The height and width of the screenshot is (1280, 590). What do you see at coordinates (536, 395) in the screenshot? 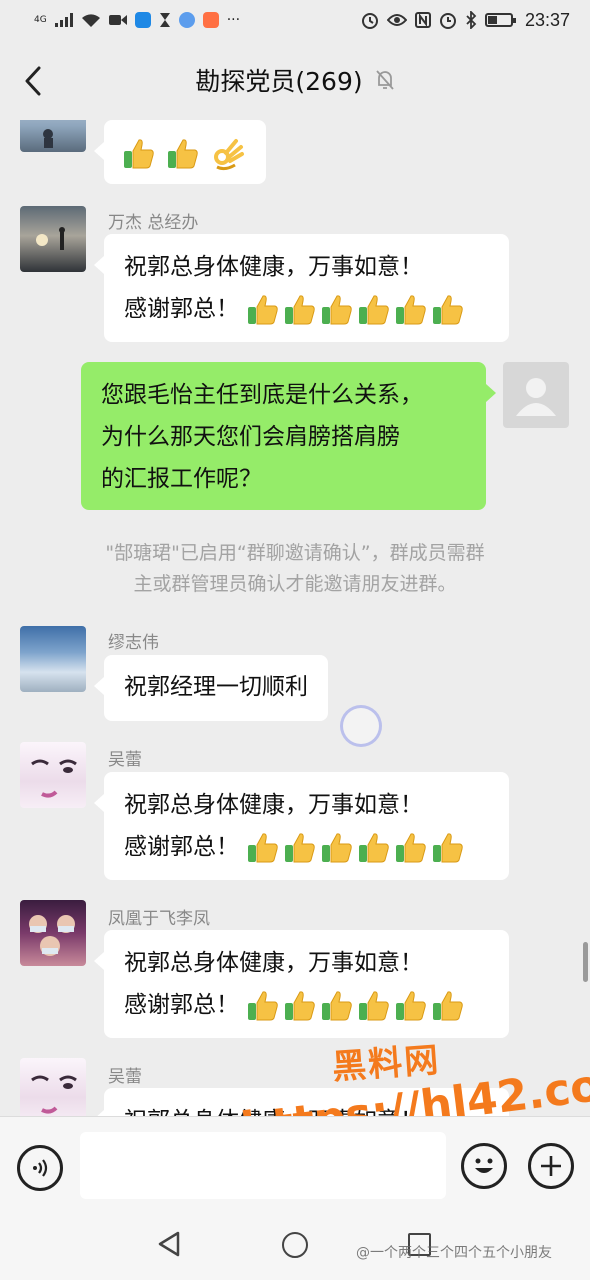
I see `self-avatar` at bounding box center [536, 395].